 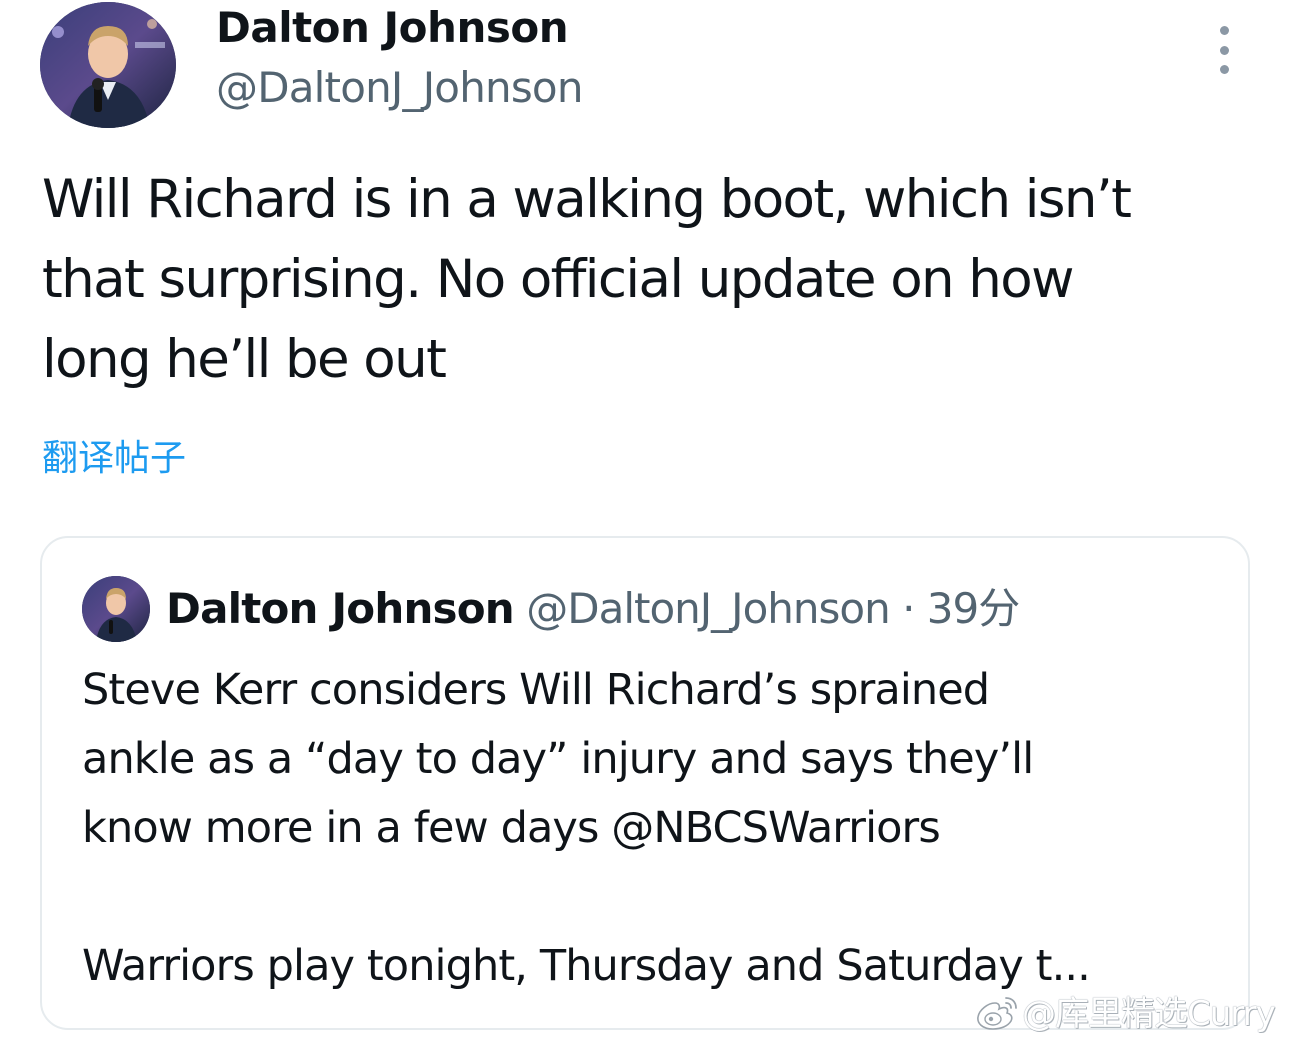 What do you see at coordinates (392, 28) in the screenshot?
I see `author-display-name: Dalton Johnson` at bounding box center [392, 28].